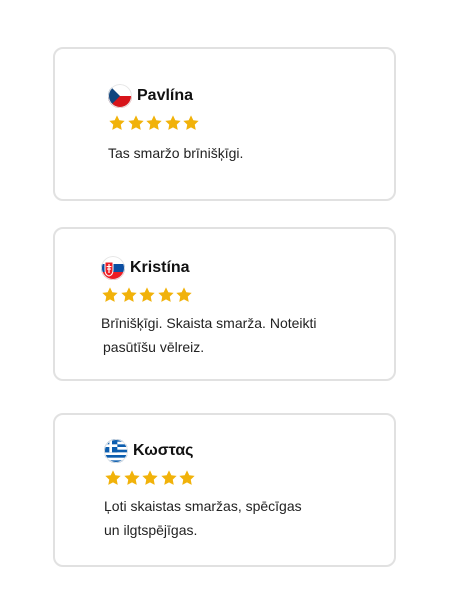 Image resolution: width=450 pixels, height=600 pixels. I want to click on greece-flag-icon, so click(116, 451).